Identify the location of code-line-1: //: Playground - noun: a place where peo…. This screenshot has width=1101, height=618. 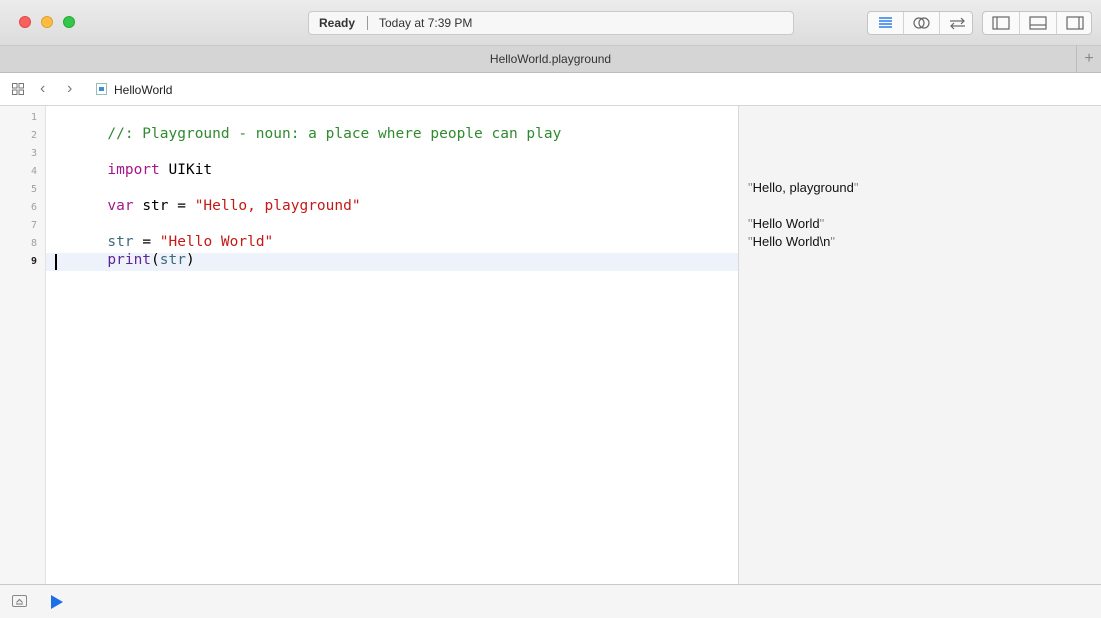
(308, 124).